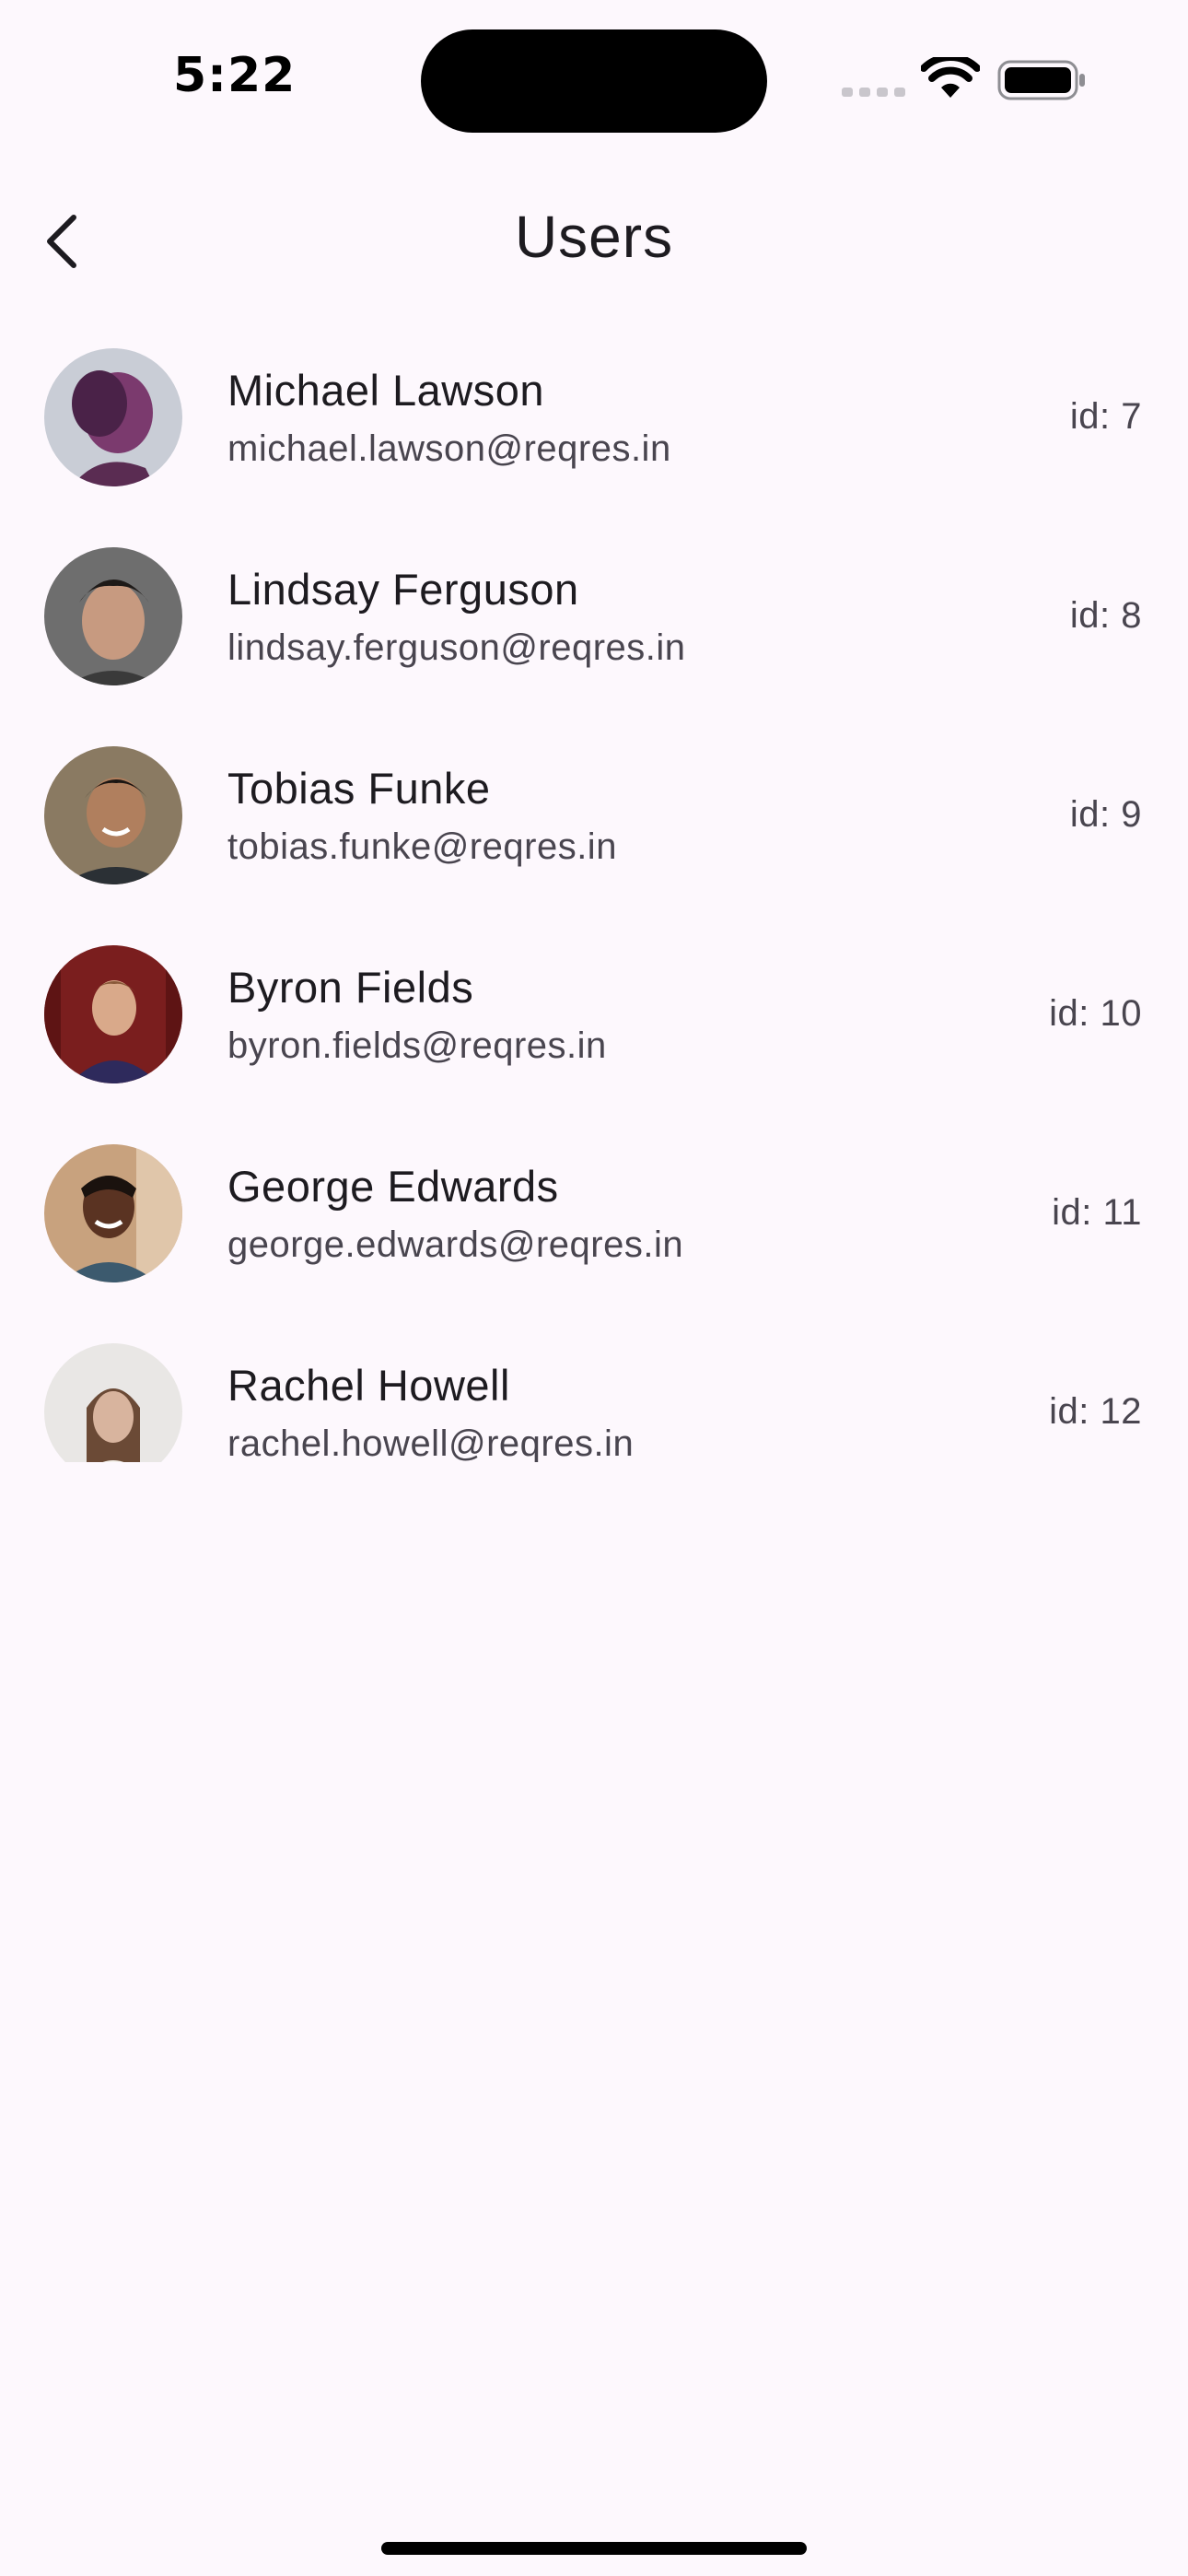 The height and width of the screenshot is (2576, 1188). Describe the element at coordinates (1105, 615) in the screenshot. I see `user-id: id: 8` at that location.